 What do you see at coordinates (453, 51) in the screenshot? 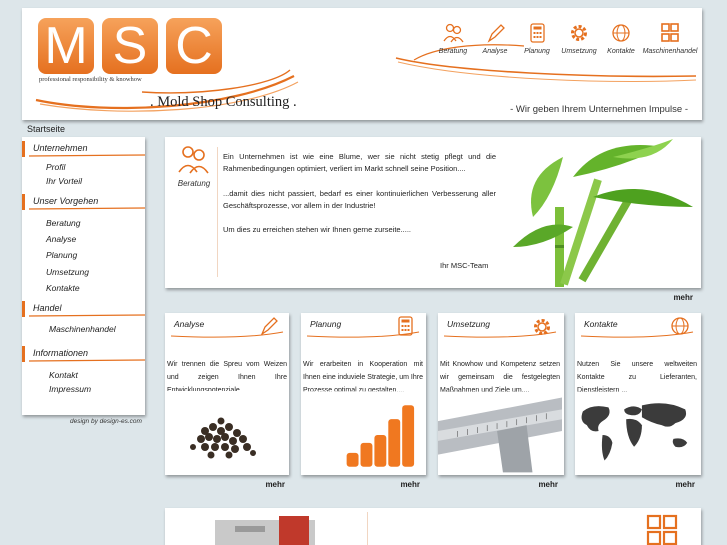
I see `nav-label: Beratung` at bounding box center [453, 51].